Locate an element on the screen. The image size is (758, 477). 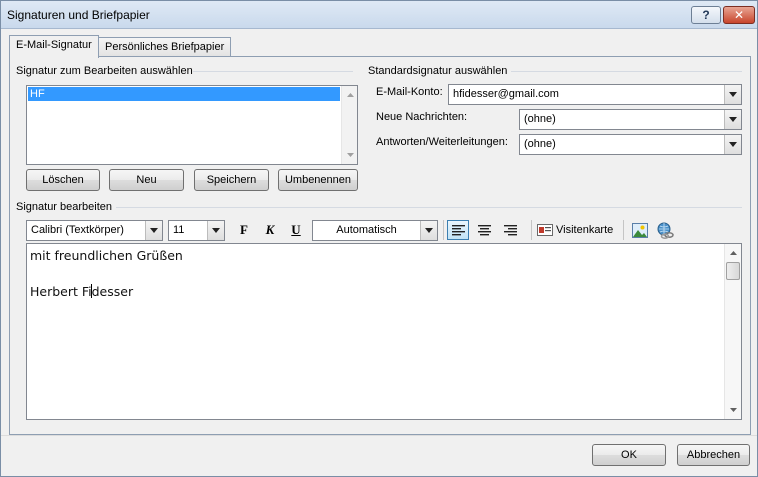
font-size-value: 11 is located at coordinates (179, 230).